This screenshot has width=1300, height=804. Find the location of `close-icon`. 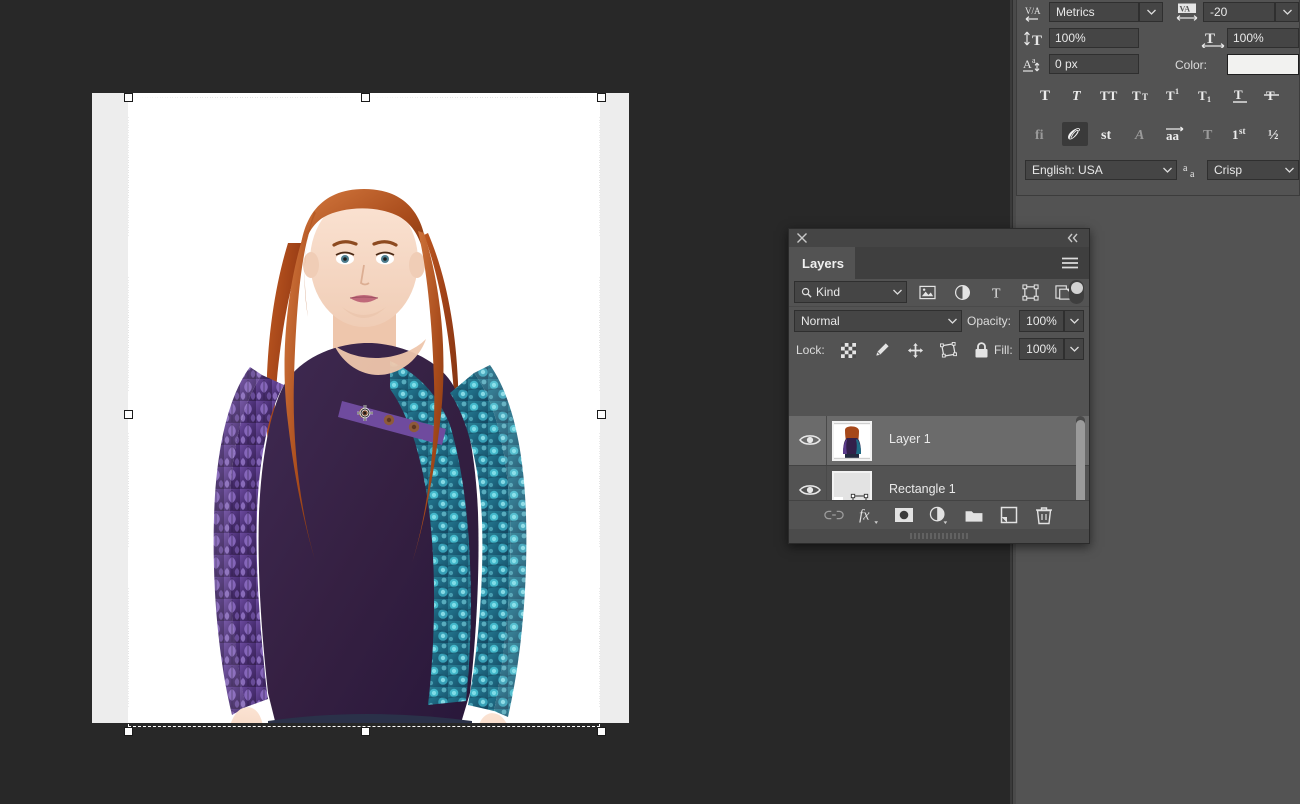

close-icon is located at coordinates (802, 238).